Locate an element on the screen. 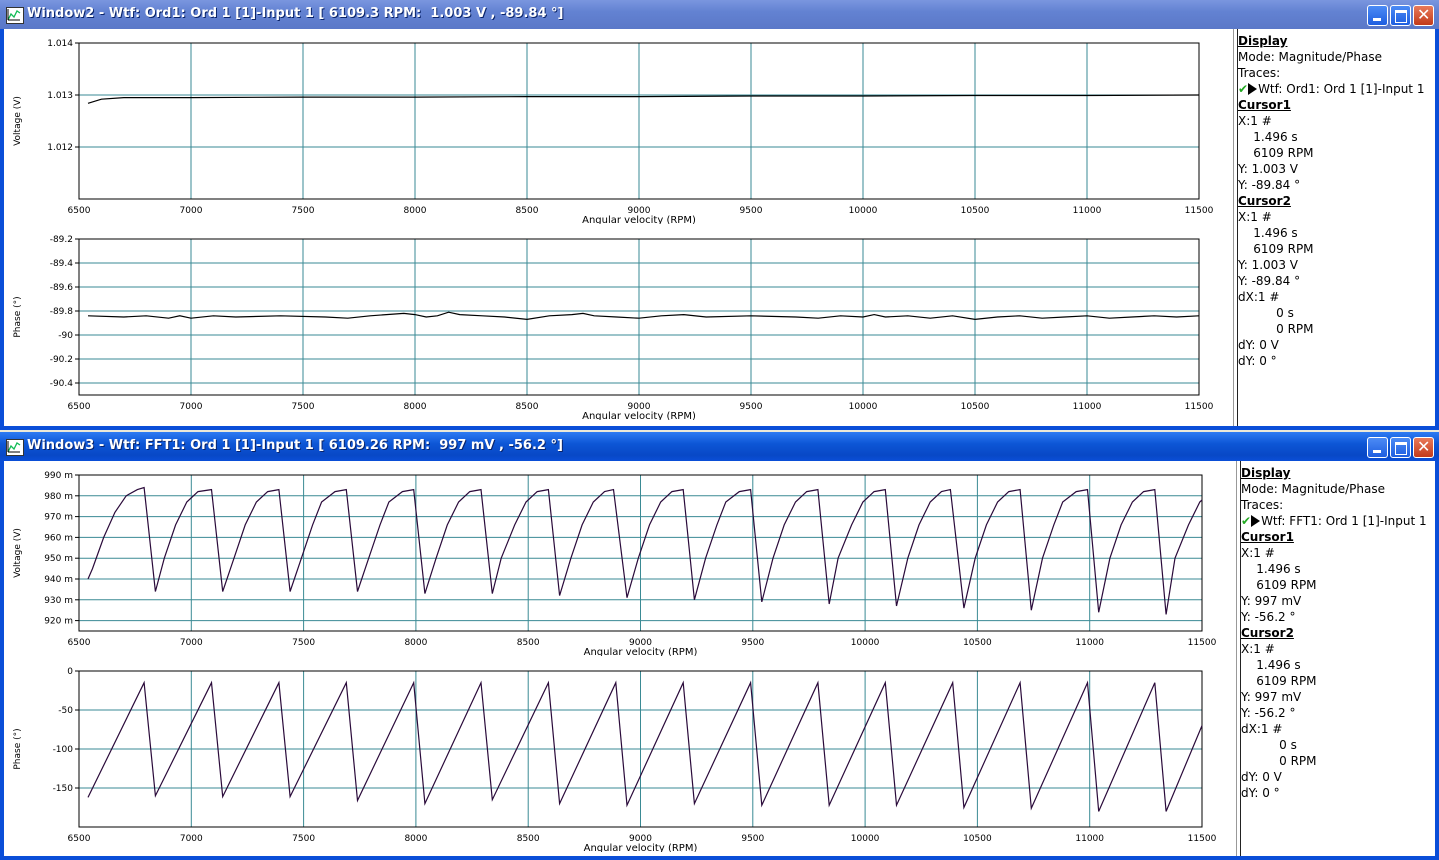 The width and height of the screenshot is (1439, 860). panel-heading: Cursor1 is located at coordinates (1264, 105).